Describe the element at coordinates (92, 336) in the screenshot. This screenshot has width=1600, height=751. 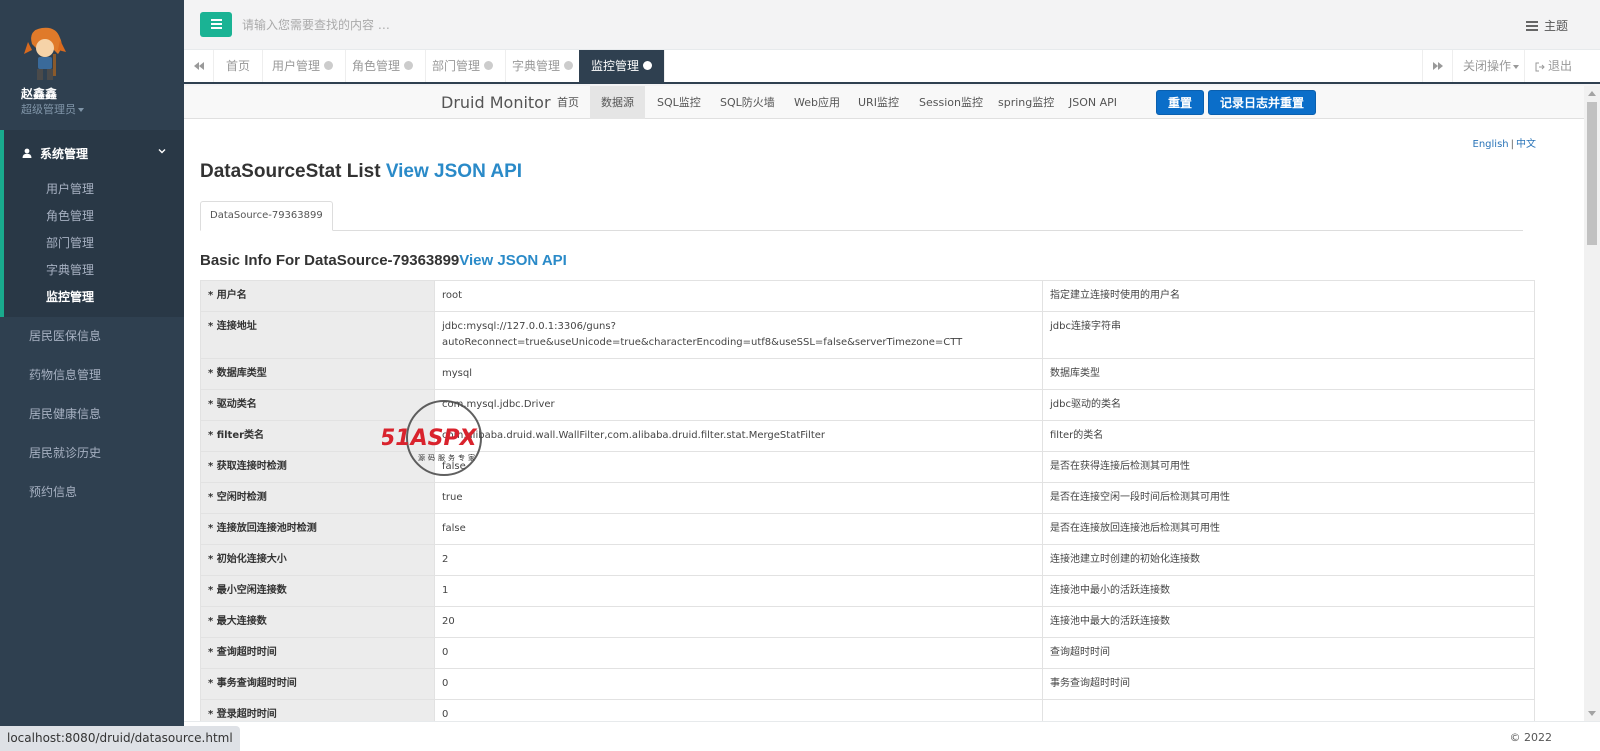
I see `sidebar-item-medical-insurance: 居民医保信息` at that location.